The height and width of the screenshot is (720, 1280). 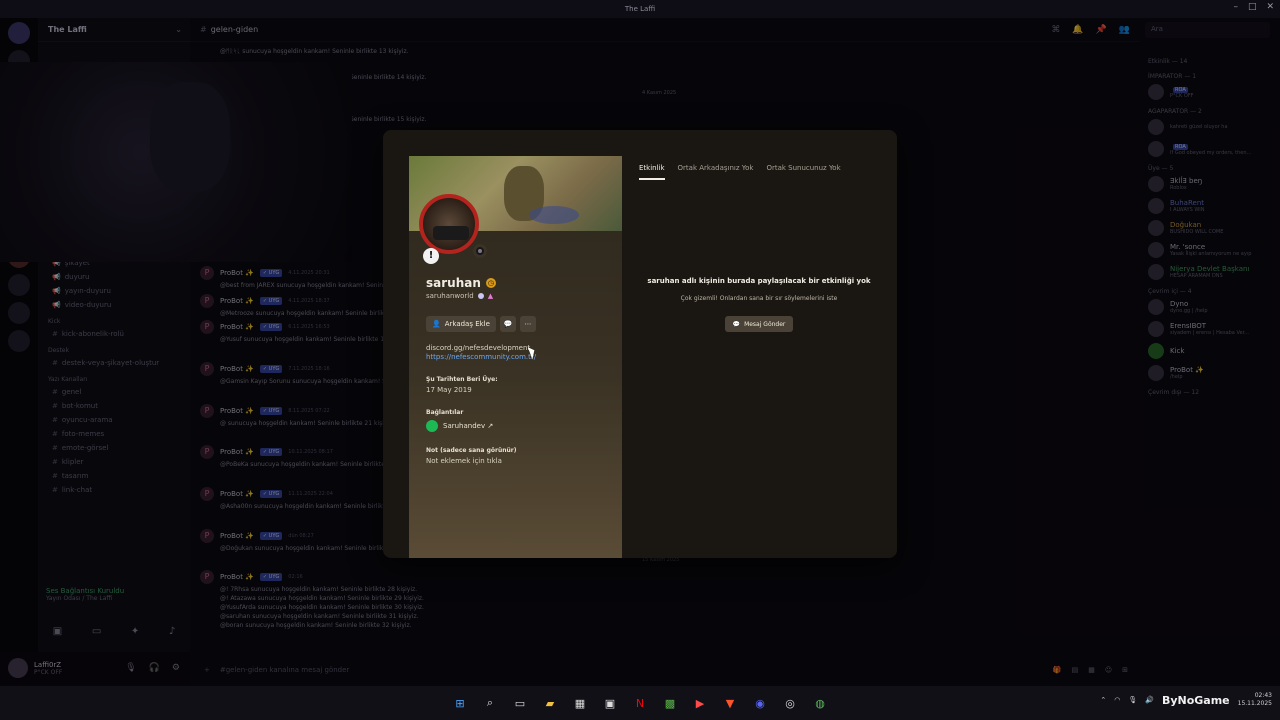 What do you see at coordinates (1270, 7) in the screenshot?
I see `close-icon: ✕` at bounding box center [1270, 7].